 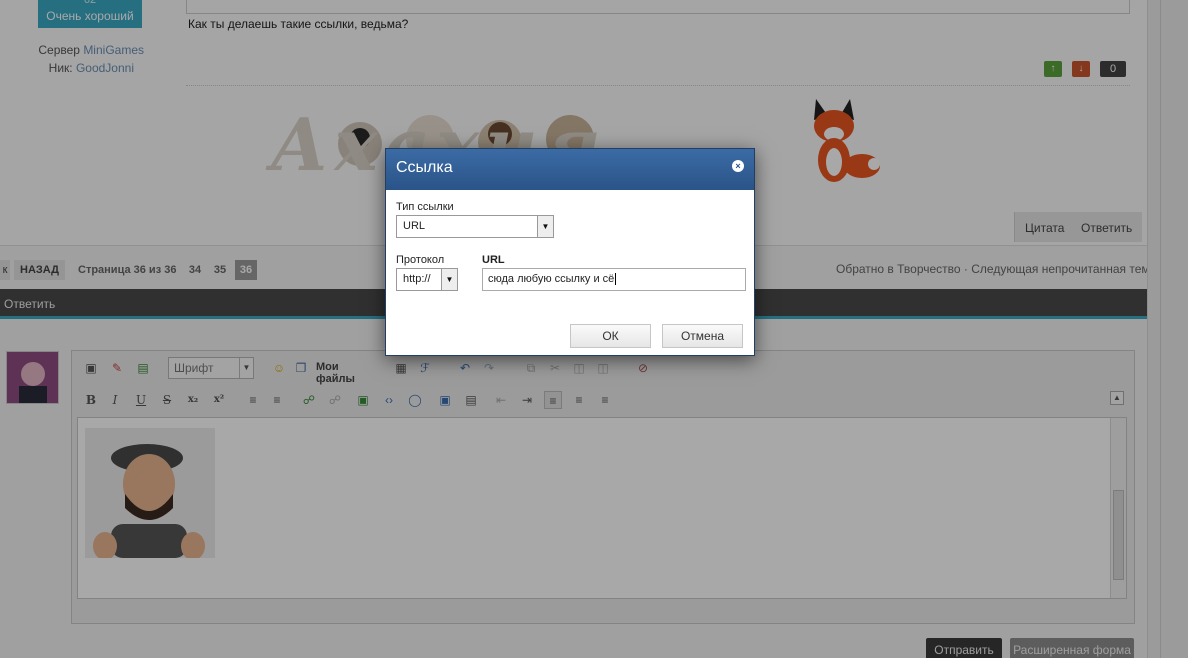 I want to click on dialog-header: Ссылка ×, so click(x=570, y=169).